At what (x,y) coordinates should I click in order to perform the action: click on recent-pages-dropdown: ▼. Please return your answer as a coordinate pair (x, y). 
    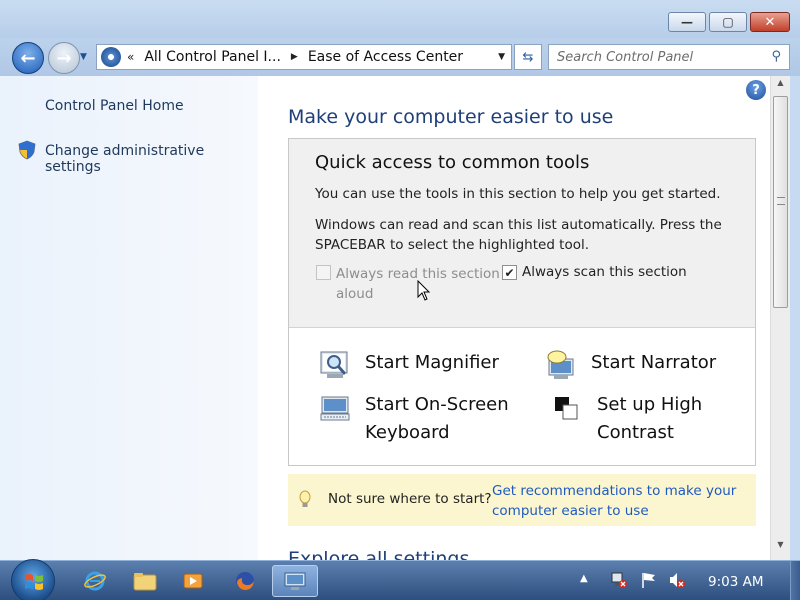
    Looking at the image, I should click on (83, 57).